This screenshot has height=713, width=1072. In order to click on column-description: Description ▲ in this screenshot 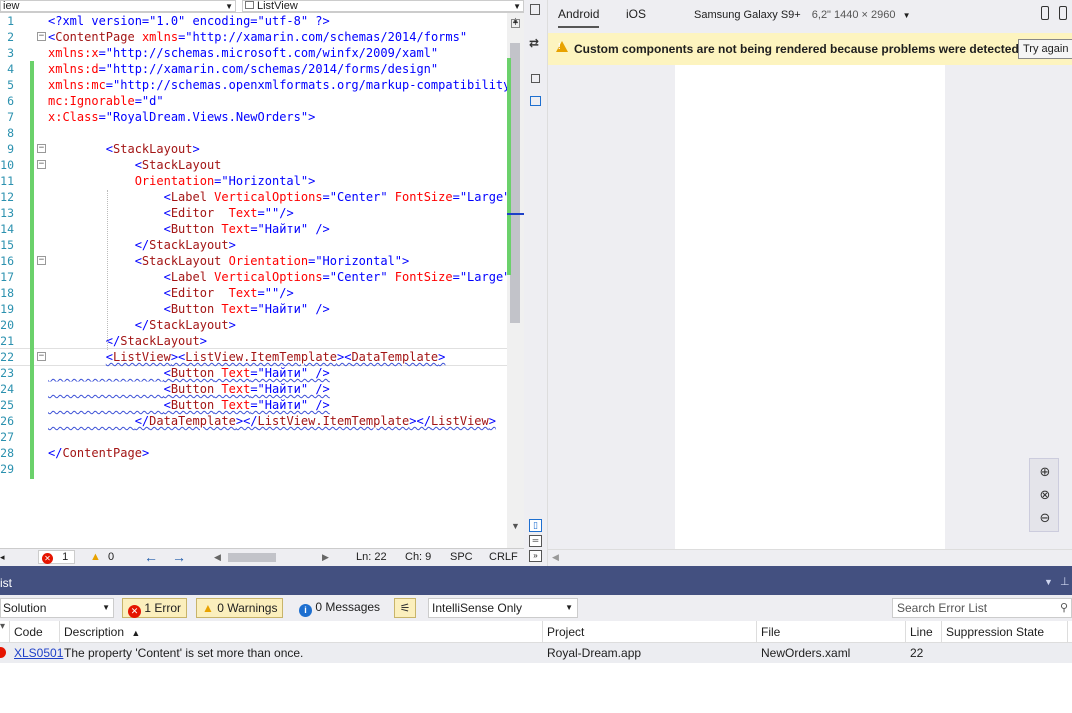, I will do `click(301, 632)`.